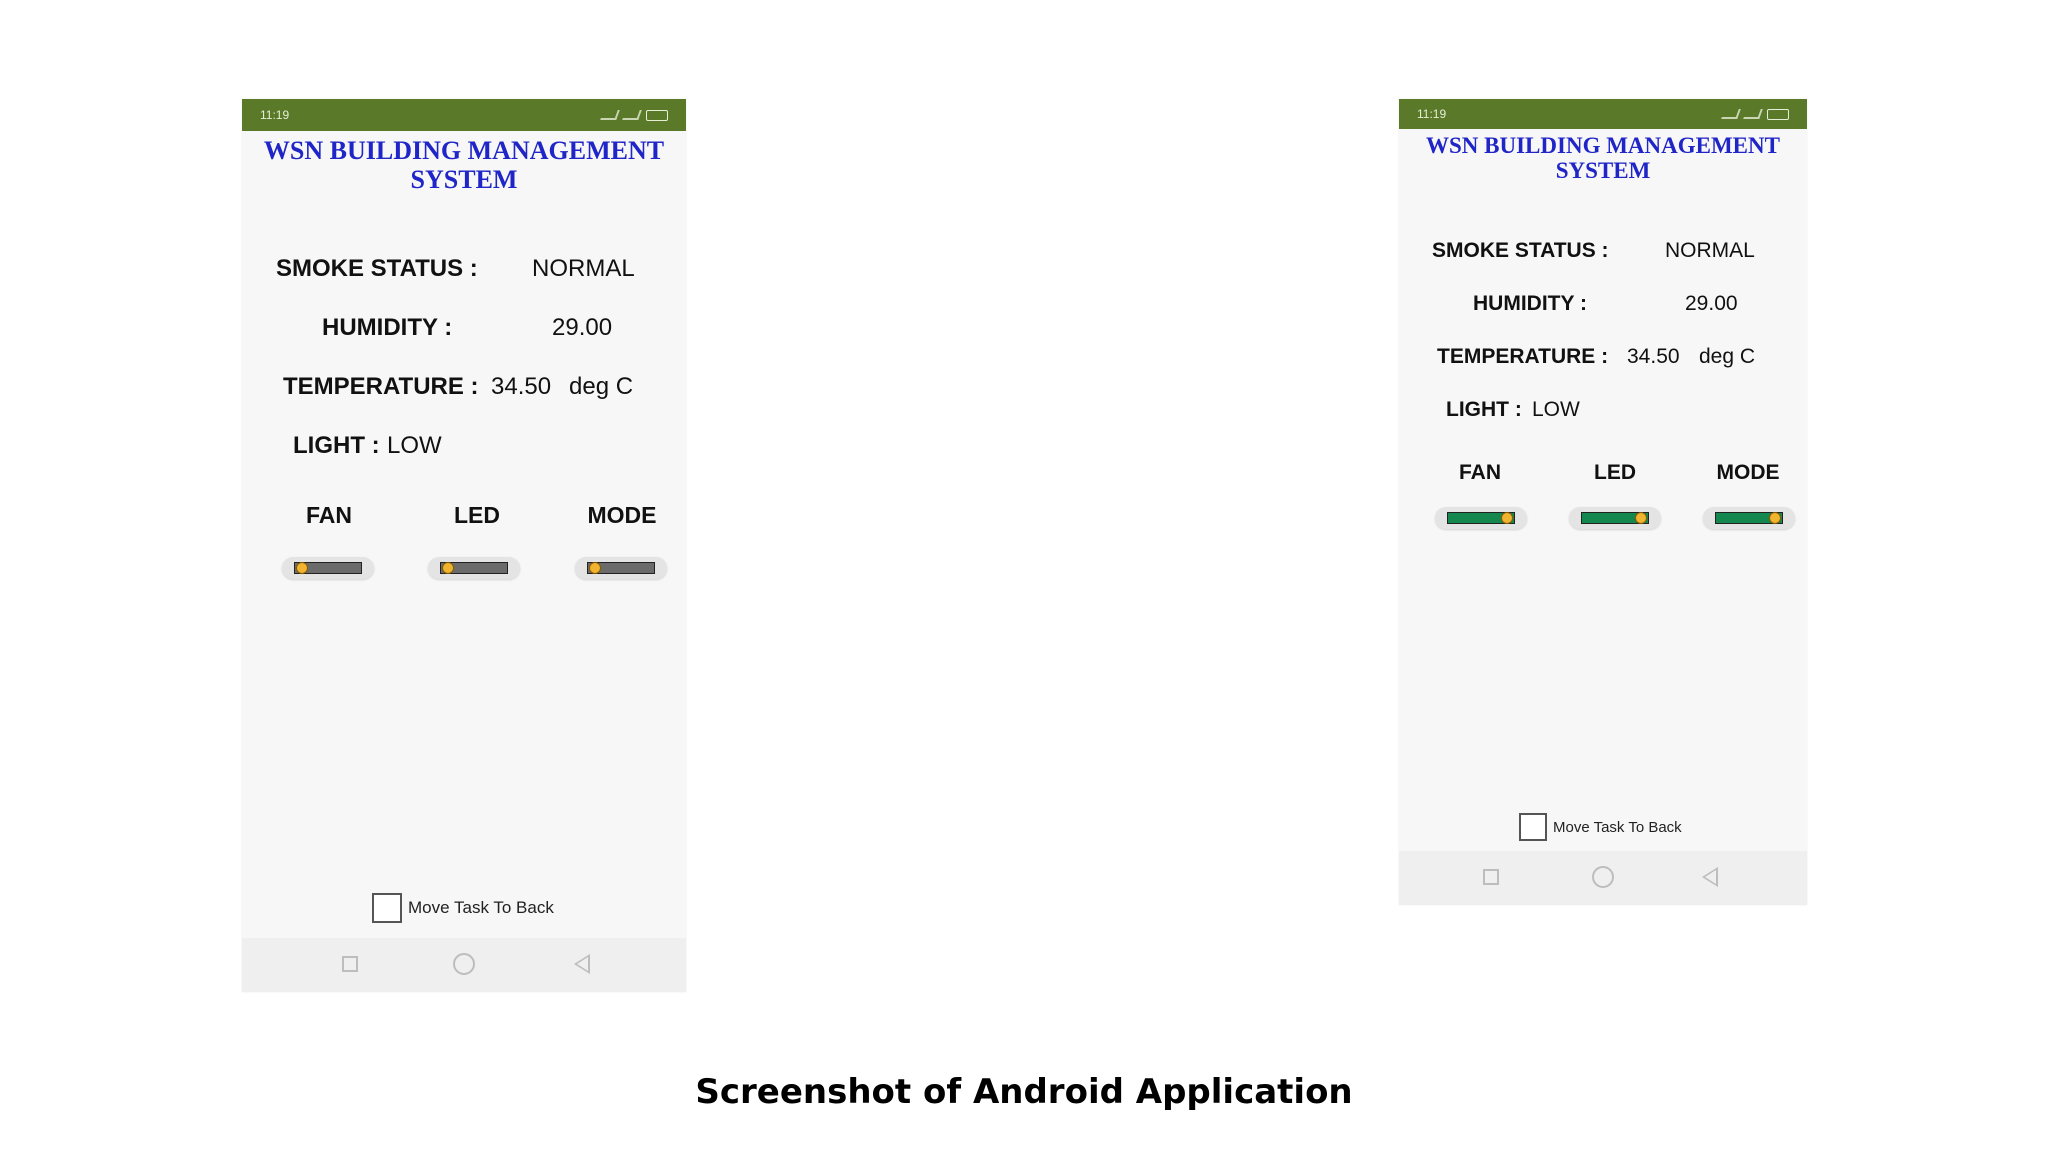  Describe the element at coordinates (1024, 1092) in the screenshot. I see `figure-caption: Screenshot of Android Application` at that location.